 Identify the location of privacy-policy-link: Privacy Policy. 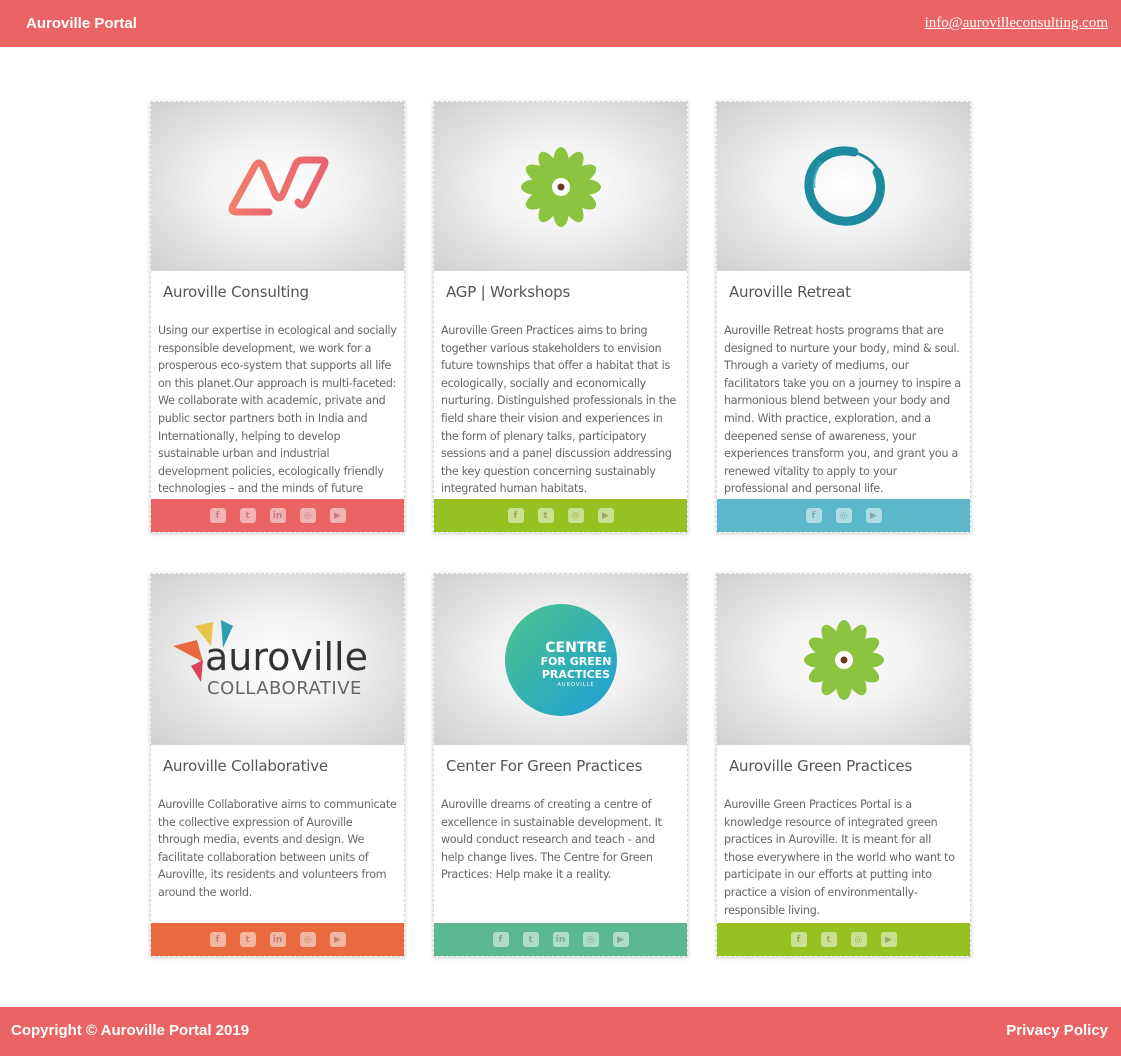
(1057, 1030).